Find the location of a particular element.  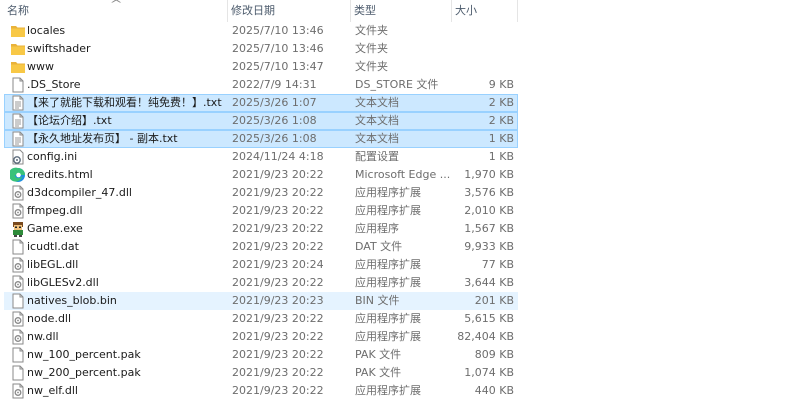

file-name: d3dcompiler_47.dll is located at coordinates (79, 192).